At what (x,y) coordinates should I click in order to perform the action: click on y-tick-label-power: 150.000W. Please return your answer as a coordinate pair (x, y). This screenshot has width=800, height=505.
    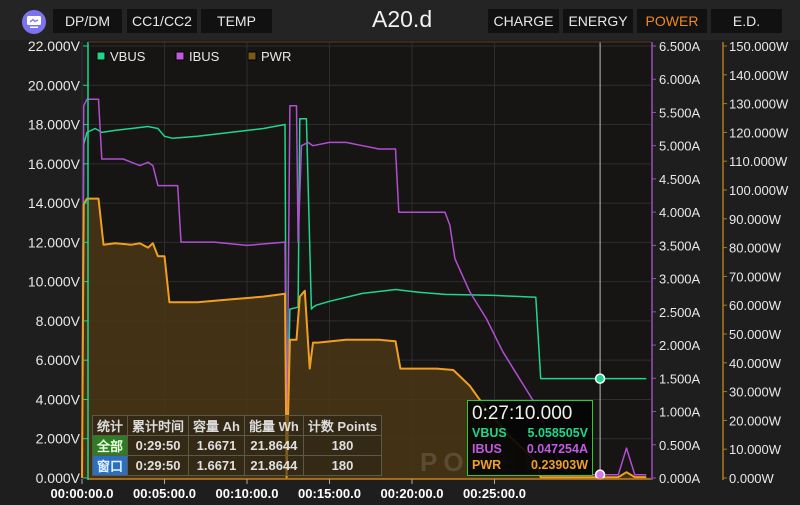
    Looking at the image, I should click on (759, 46).